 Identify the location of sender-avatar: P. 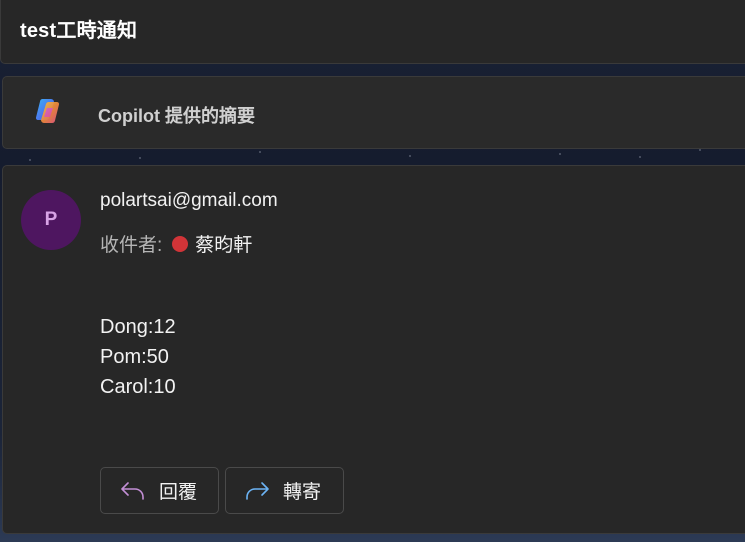
(51, 220).